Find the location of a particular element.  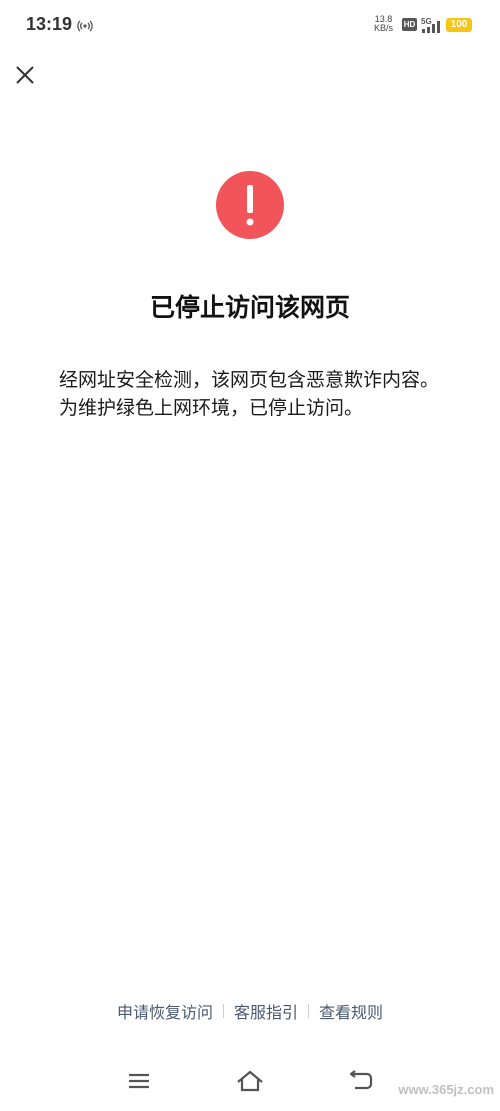

network-speed-unit: KB/s is located at coordinates (384, 28).